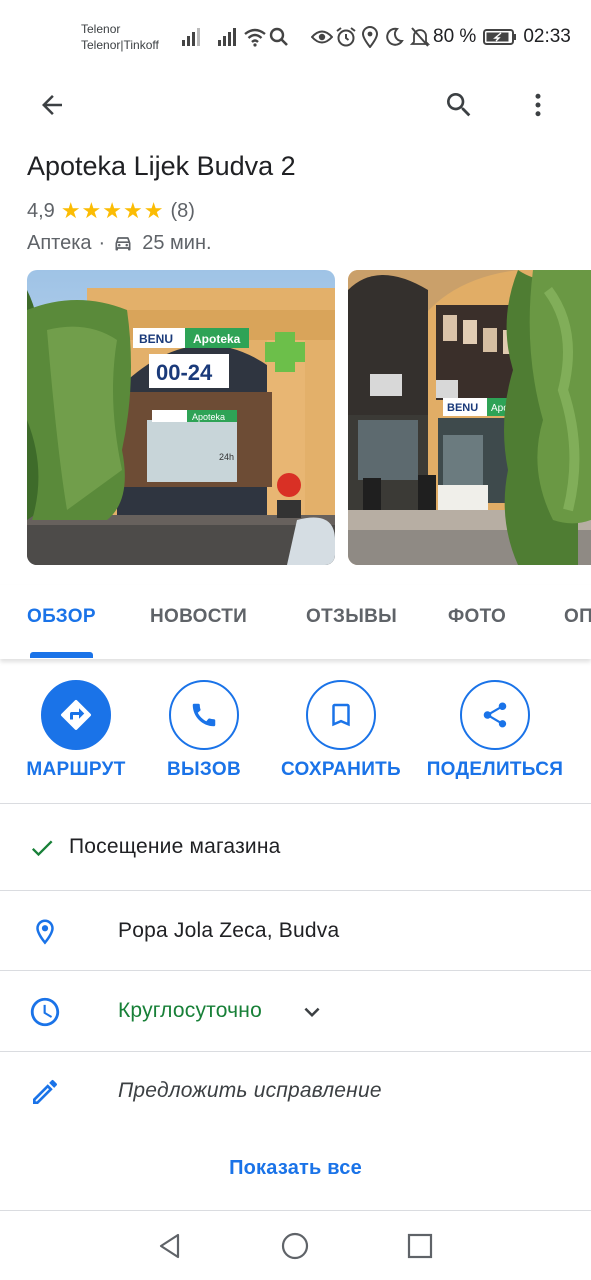 The height and width of the screenshot is (1280, 591). What do you see at coordinates (341, 769) in the screenshot?
I see `save-label: СОХРАНИТЬ` at bounding box center [341, 769].